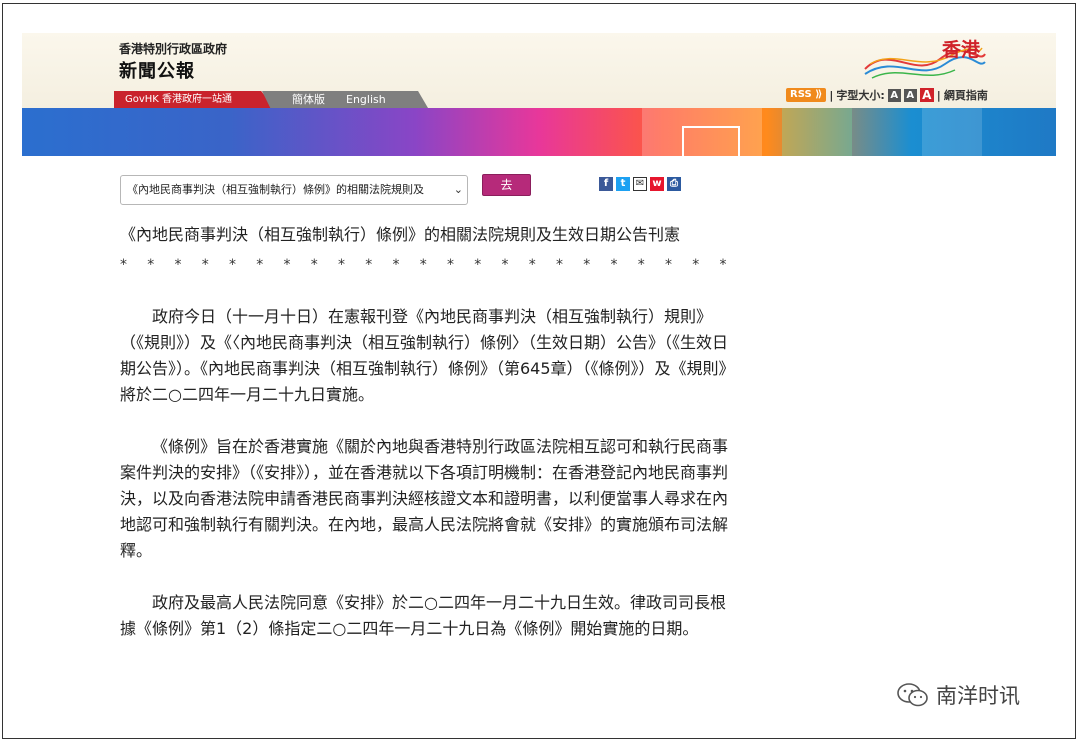  I want to click on toolbar: RSS ⟫ | 字型大小: A A A | 網頁指南, so click(887, 95).